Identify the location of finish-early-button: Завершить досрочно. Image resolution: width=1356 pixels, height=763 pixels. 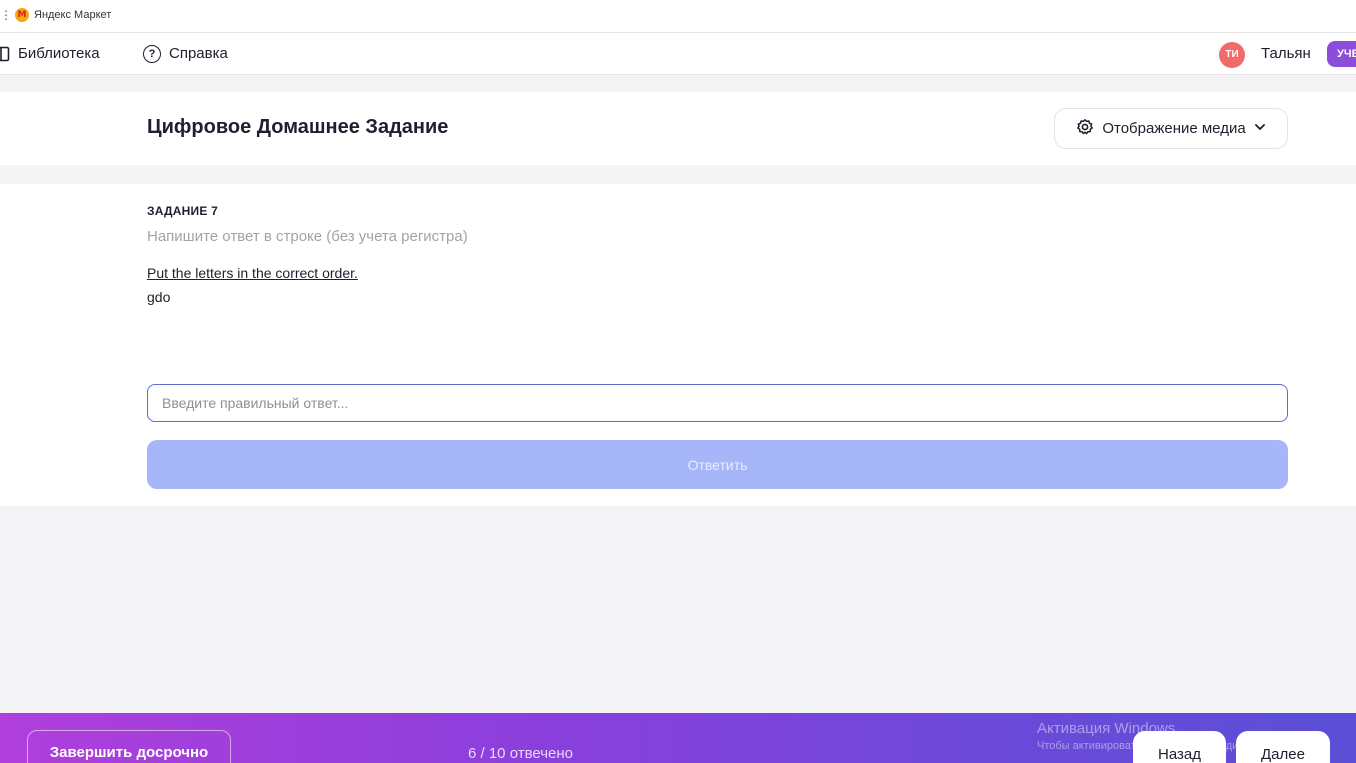
(129, 746).